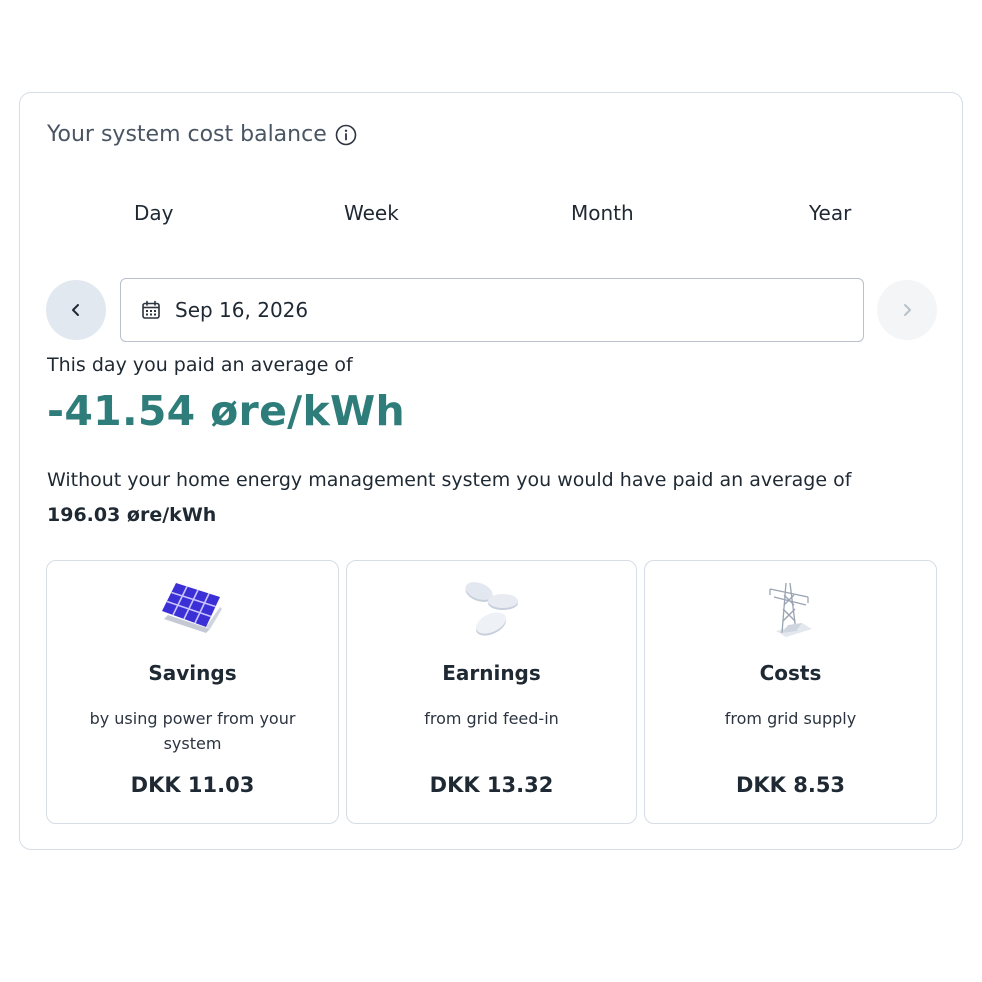 The image size is (982, 982). I want to click on costs-tile: Costs from grid supply DKK 8.53, so click(790, 692).